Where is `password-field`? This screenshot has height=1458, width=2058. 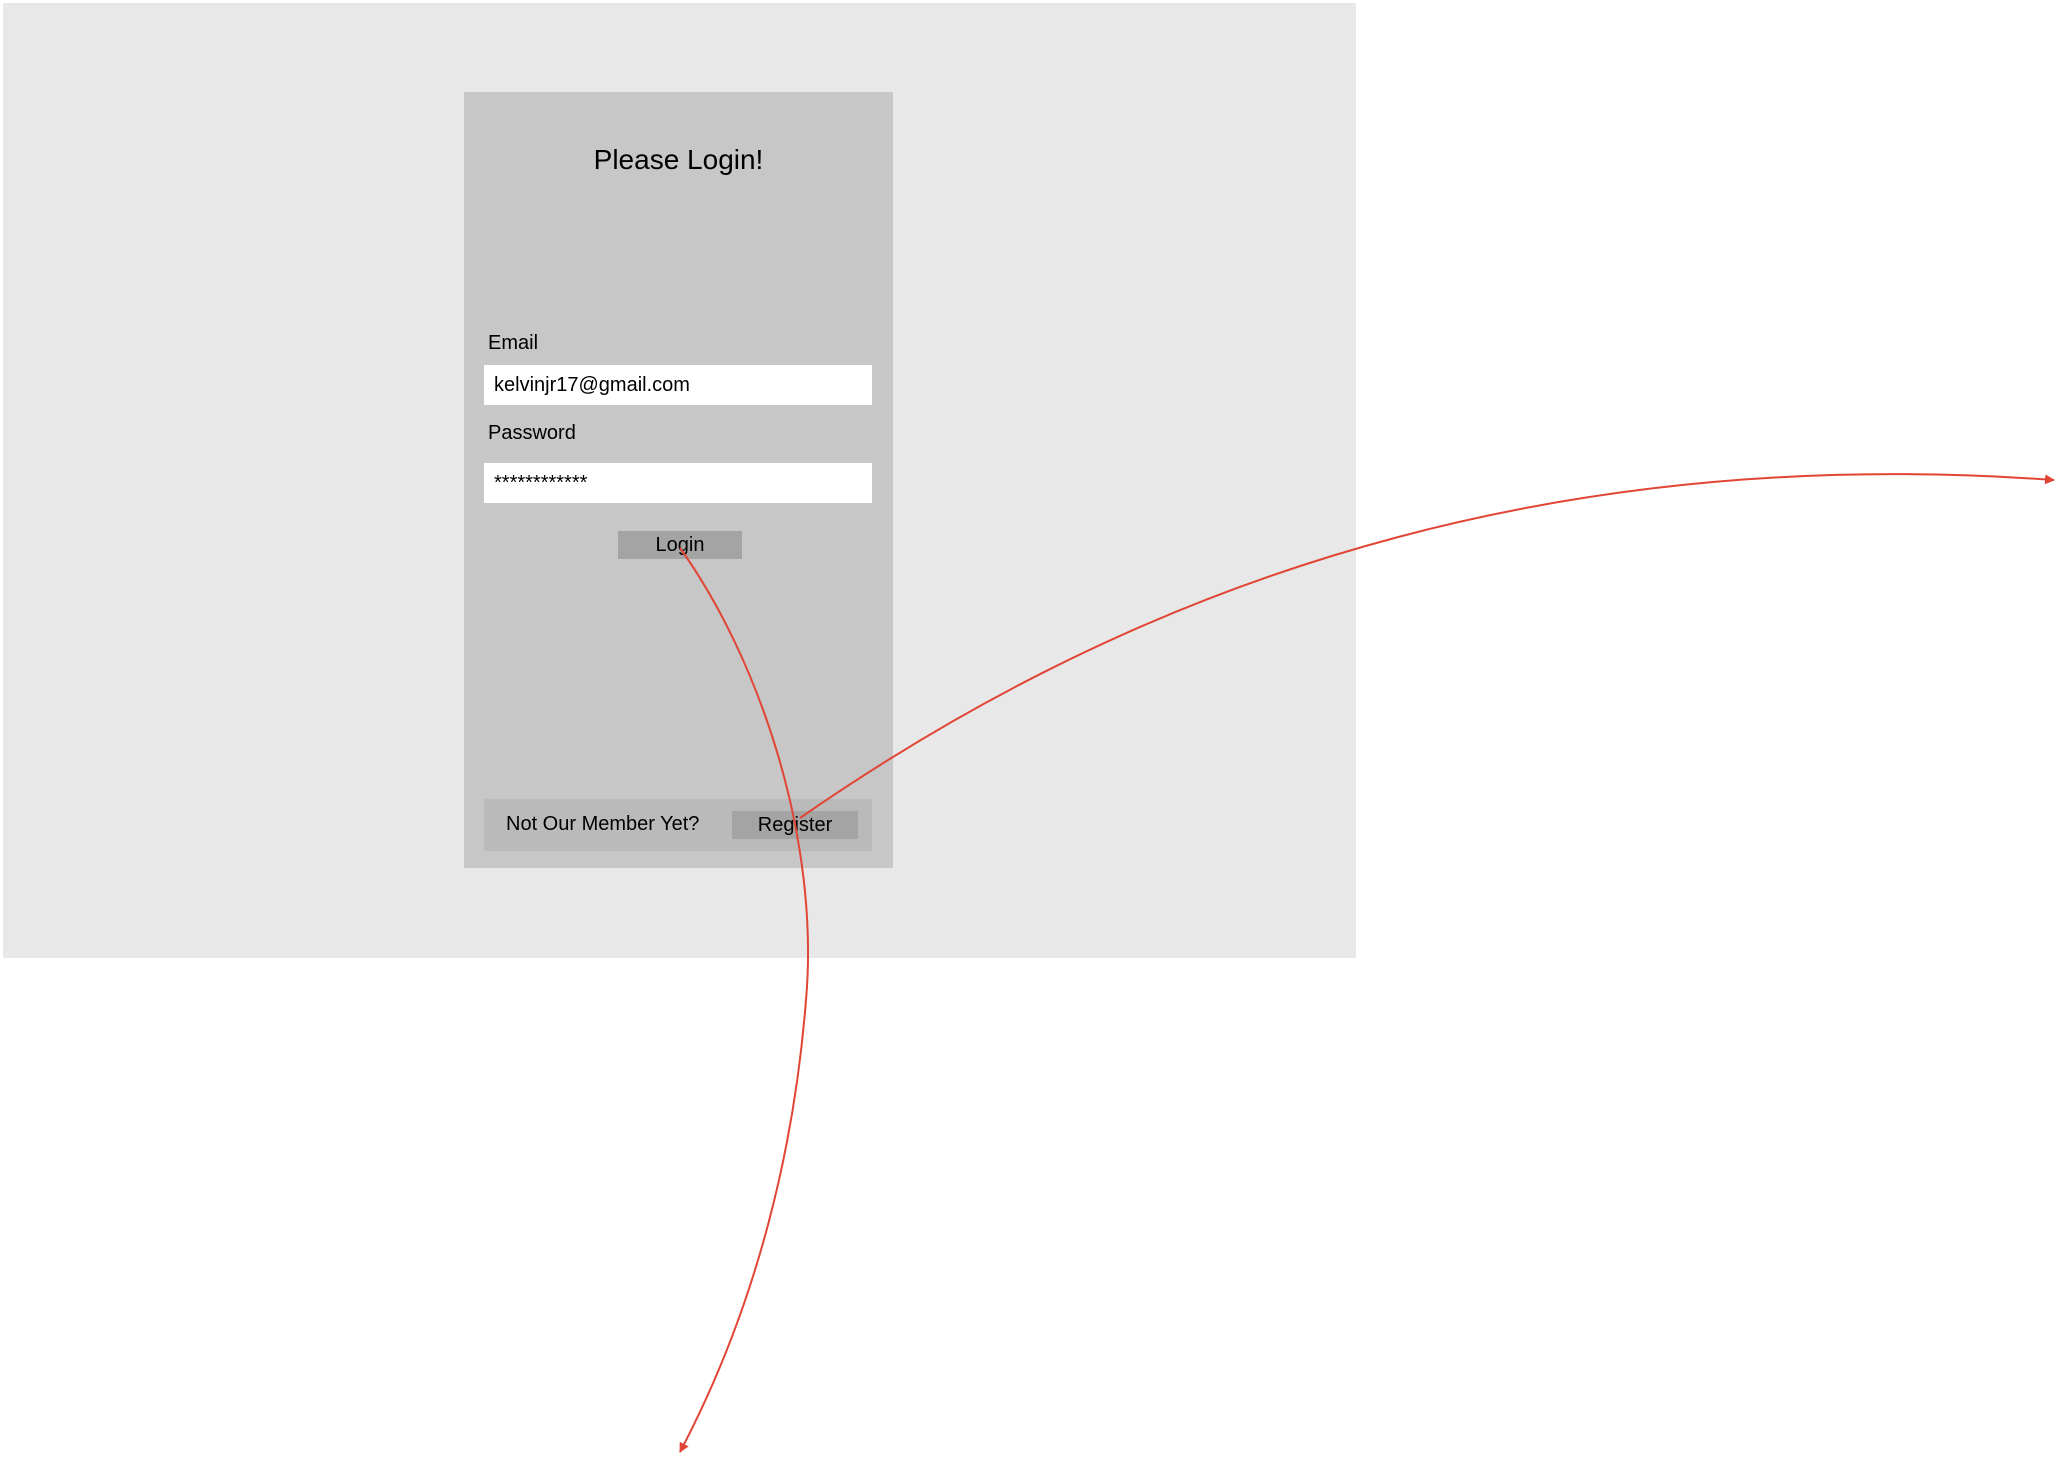
password-field is located at coordinates (678, 483).